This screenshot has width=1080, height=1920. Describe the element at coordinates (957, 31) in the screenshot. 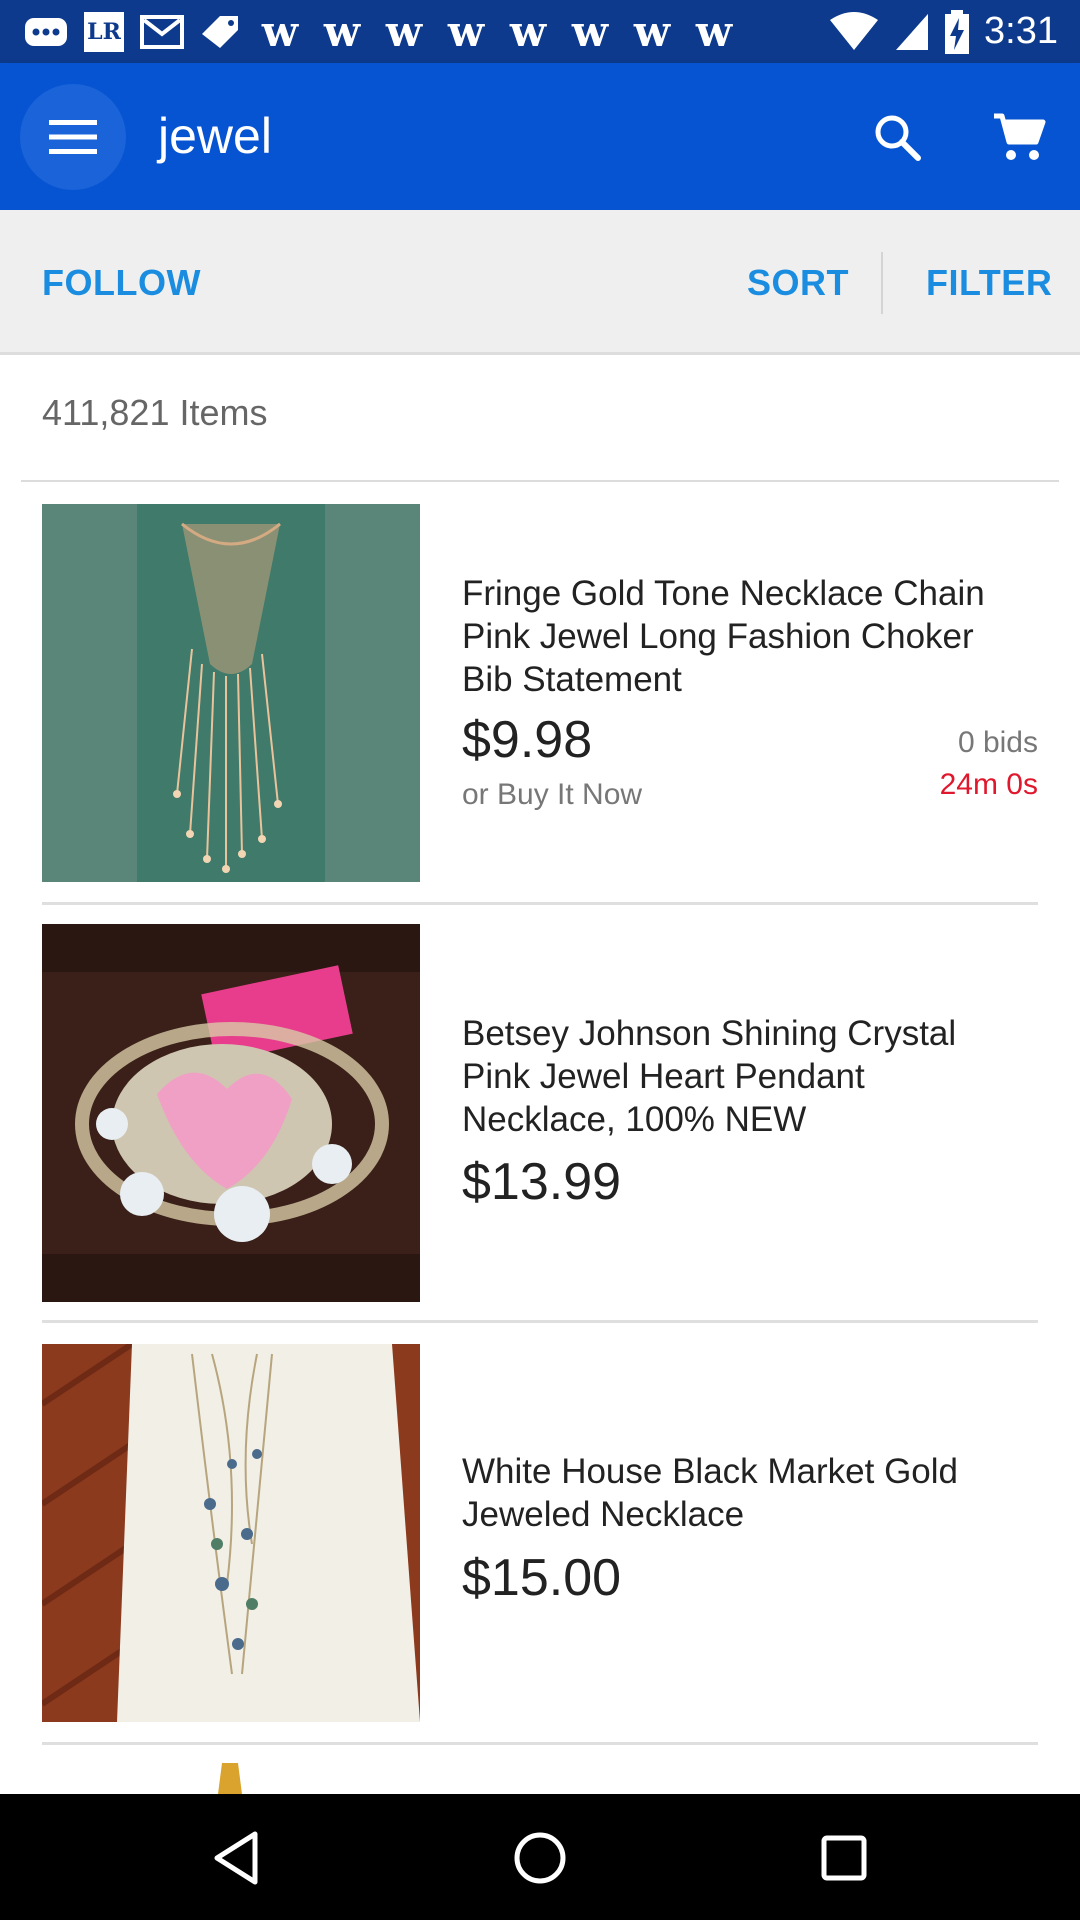

I see `battery-charging-icon` at that location.